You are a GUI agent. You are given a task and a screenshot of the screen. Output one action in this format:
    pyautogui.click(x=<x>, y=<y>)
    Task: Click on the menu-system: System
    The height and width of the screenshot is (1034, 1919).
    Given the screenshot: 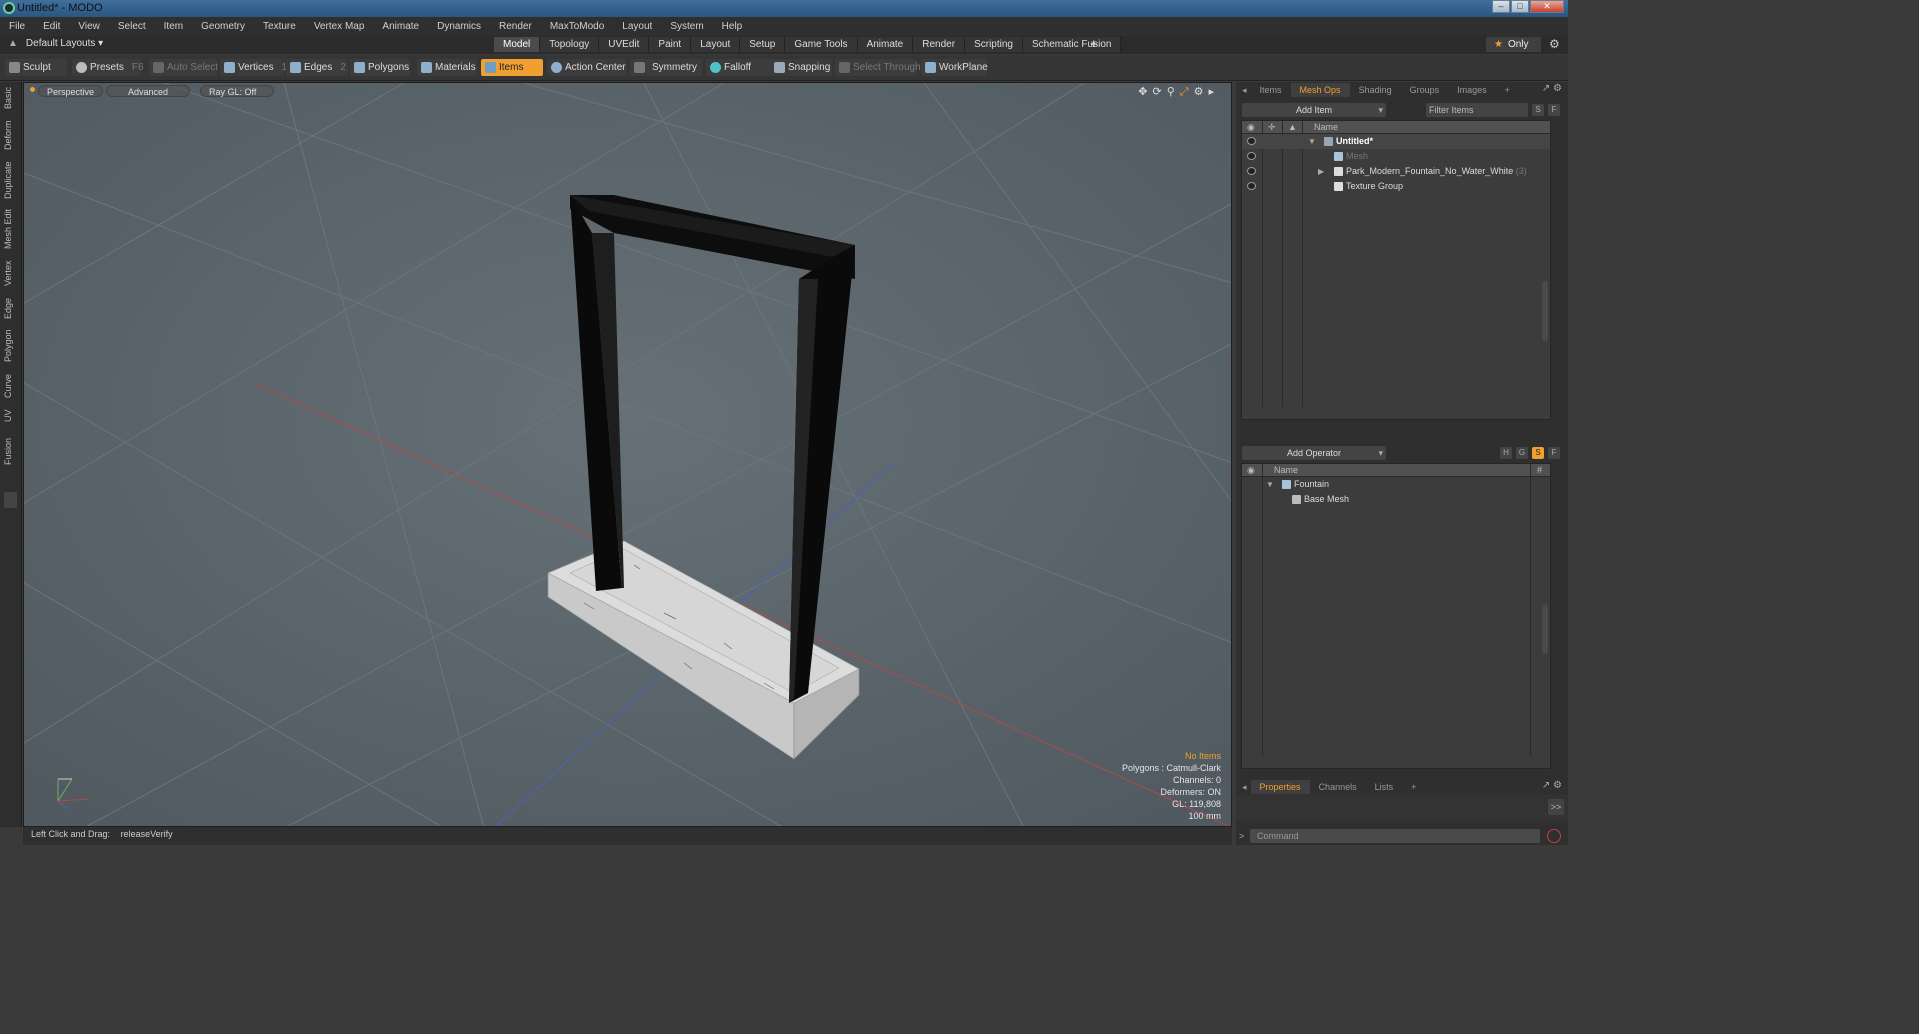 What is the action you would take?
    pyautogui.click(x=686, y=26)
    